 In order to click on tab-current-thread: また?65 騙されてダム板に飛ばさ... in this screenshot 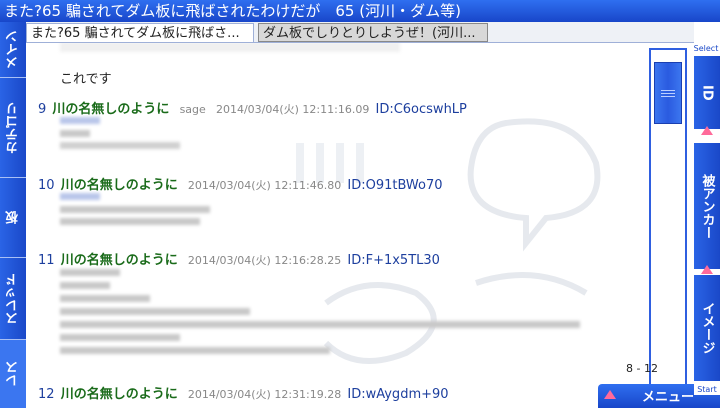, I will do `click(140, 32)`.